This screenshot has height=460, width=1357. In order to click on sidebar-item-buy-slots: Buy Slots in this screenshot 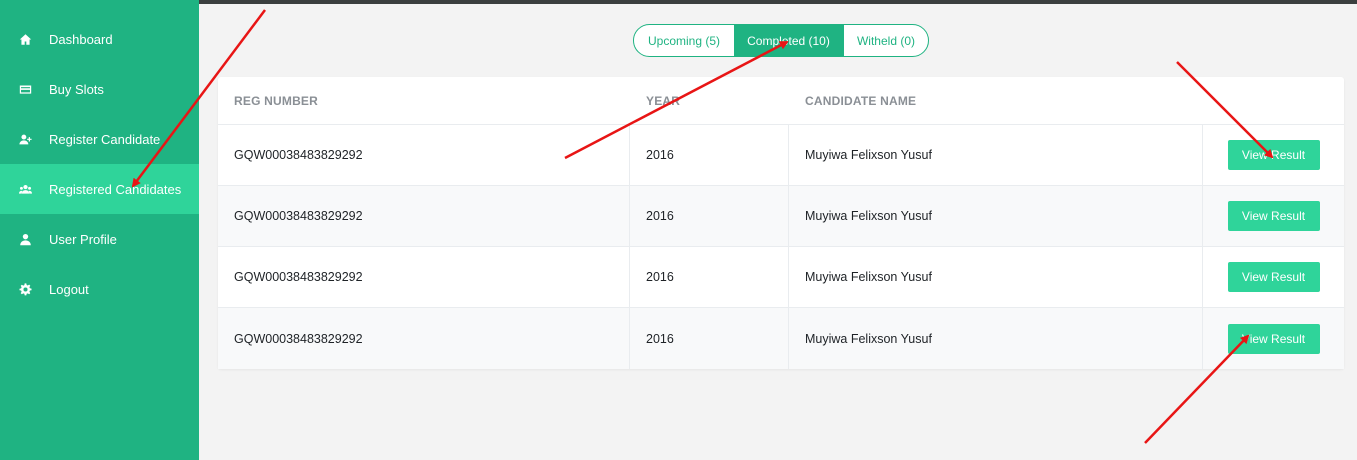, I will do `click(99, 89)`.